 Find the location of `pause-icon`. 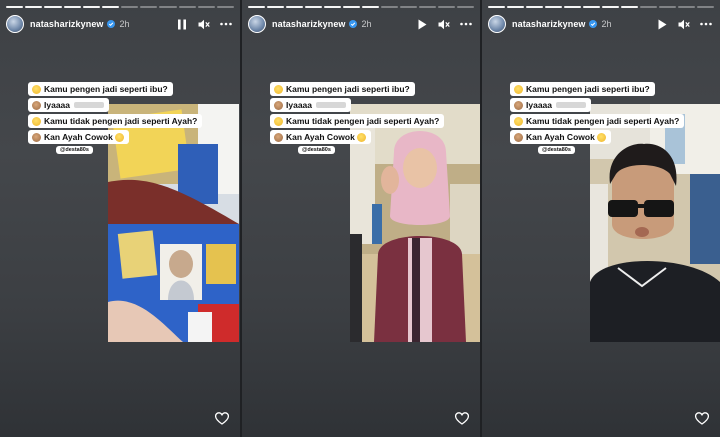

pause-icon is located at coordinates (182, 24).